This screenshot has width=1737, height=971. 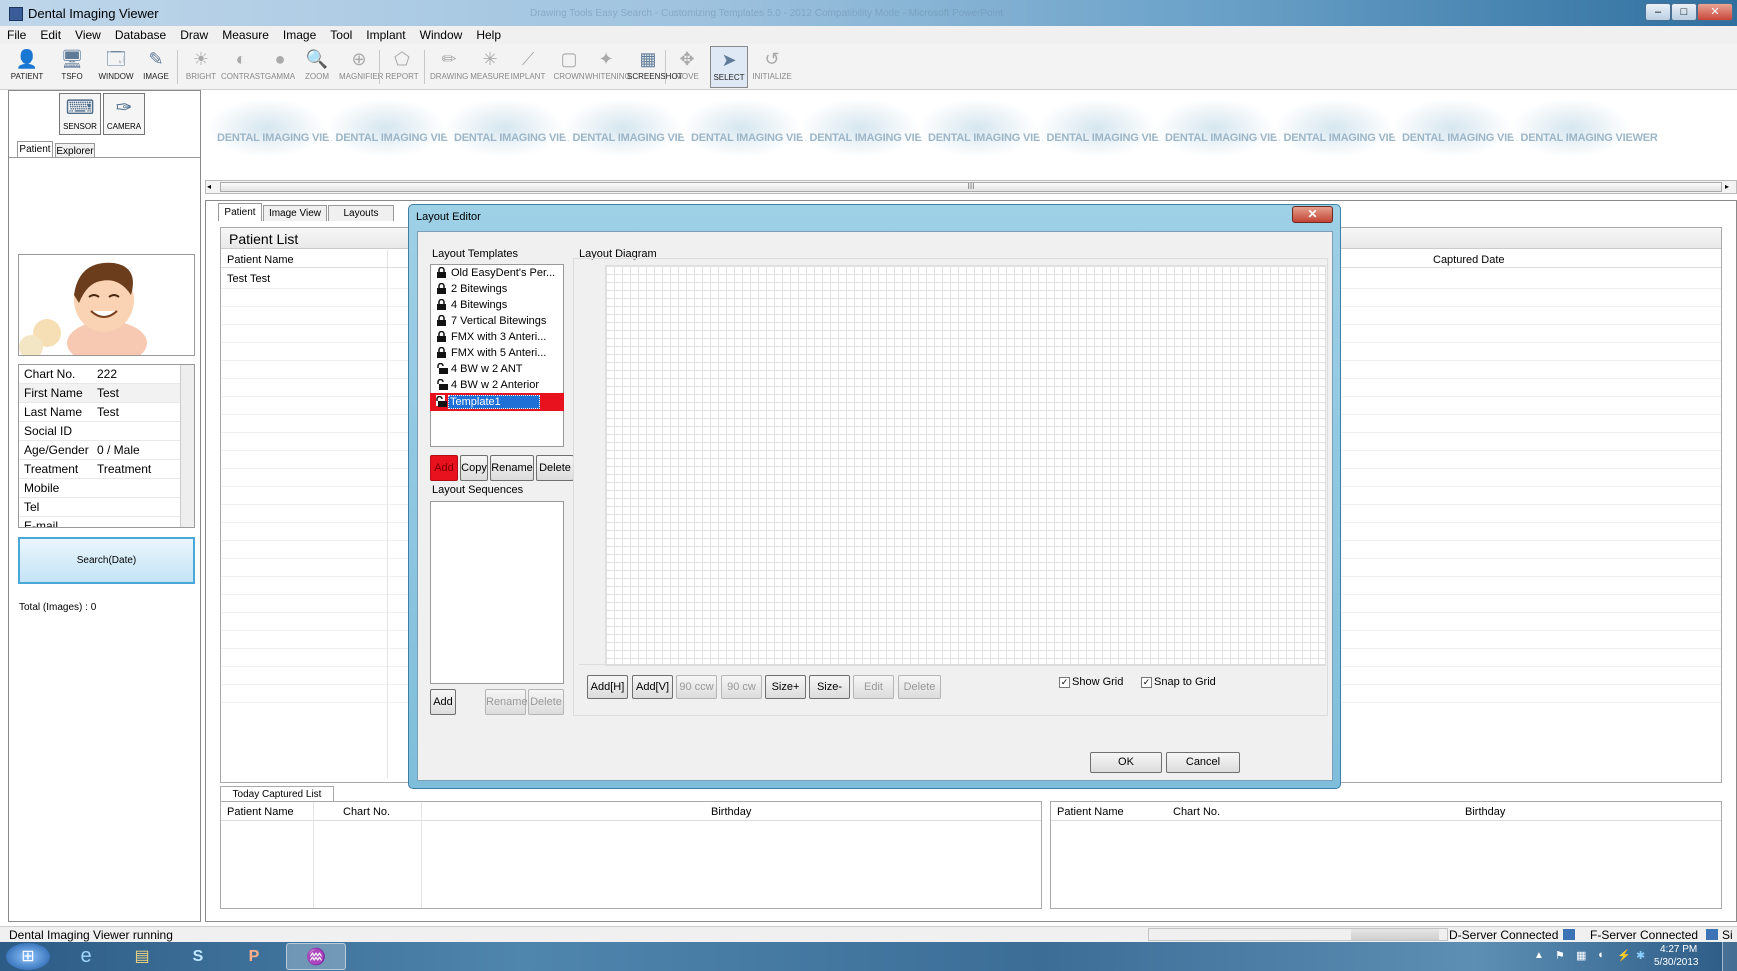 I want to click on info-row: Age/Gender 0 / Male, so click(x=106, y=450).